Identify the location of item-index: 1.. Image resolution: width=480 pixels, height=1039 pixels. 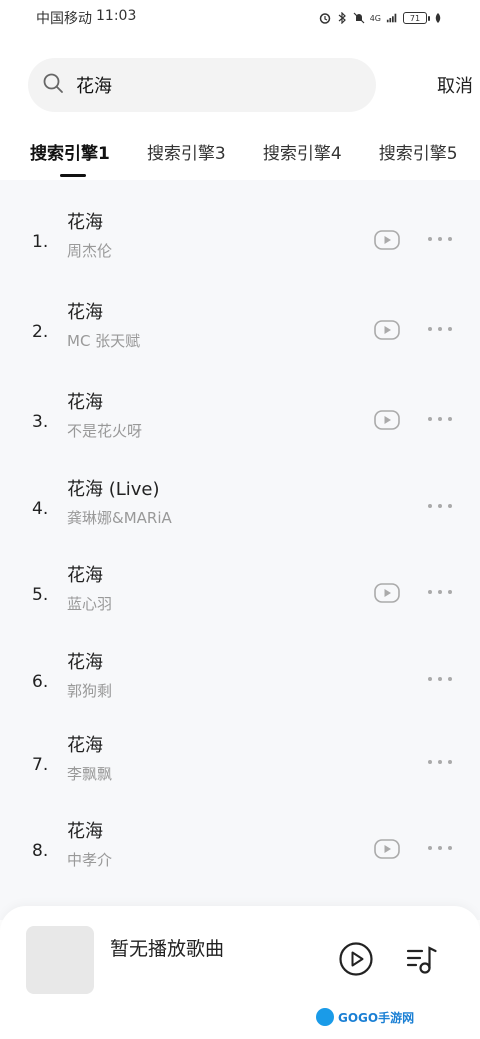
(40, 242).